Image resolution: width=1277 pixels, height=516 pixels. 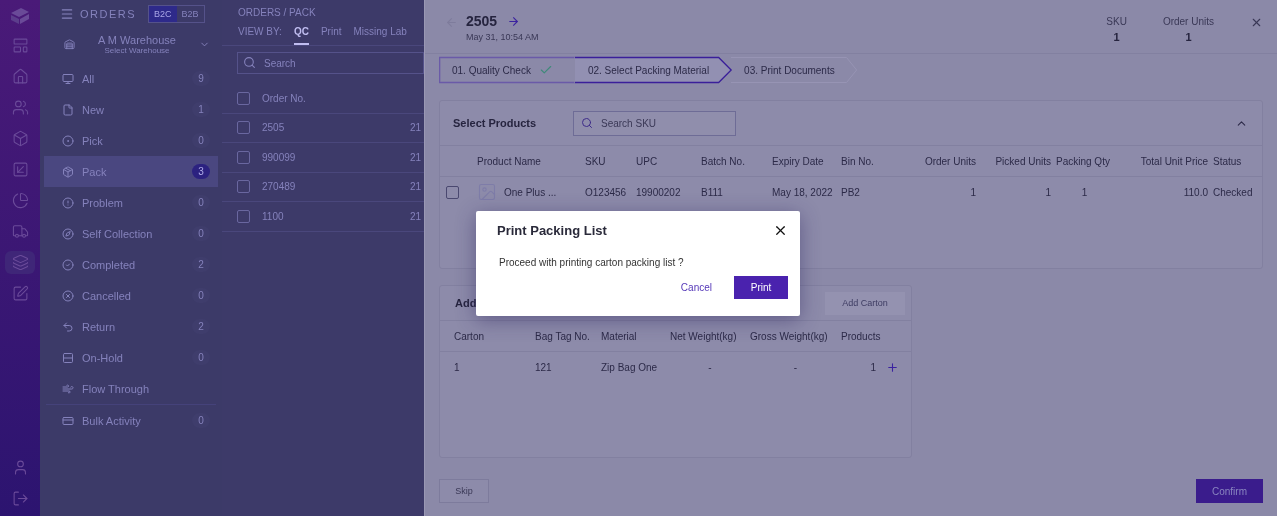 What do you see at coordinates (330, 216) in the screenshot?
I see `order-number: 1100` at bounding box center [330, 216].